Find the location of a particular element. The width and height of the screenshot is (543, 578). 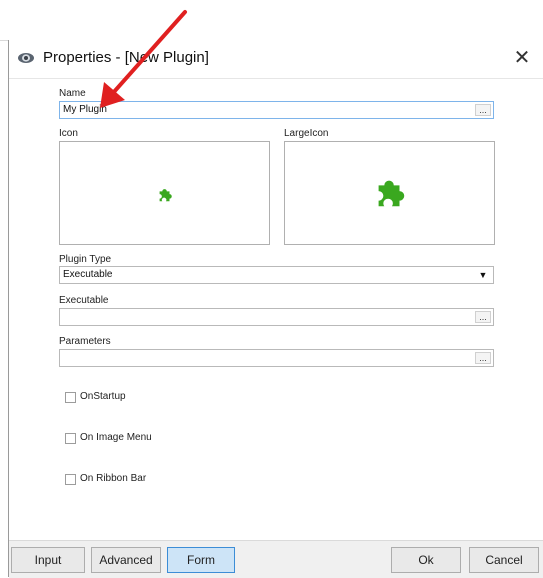

title-bar: Properties - [New Plugin] ✕ is located at coordinates (276, 59).